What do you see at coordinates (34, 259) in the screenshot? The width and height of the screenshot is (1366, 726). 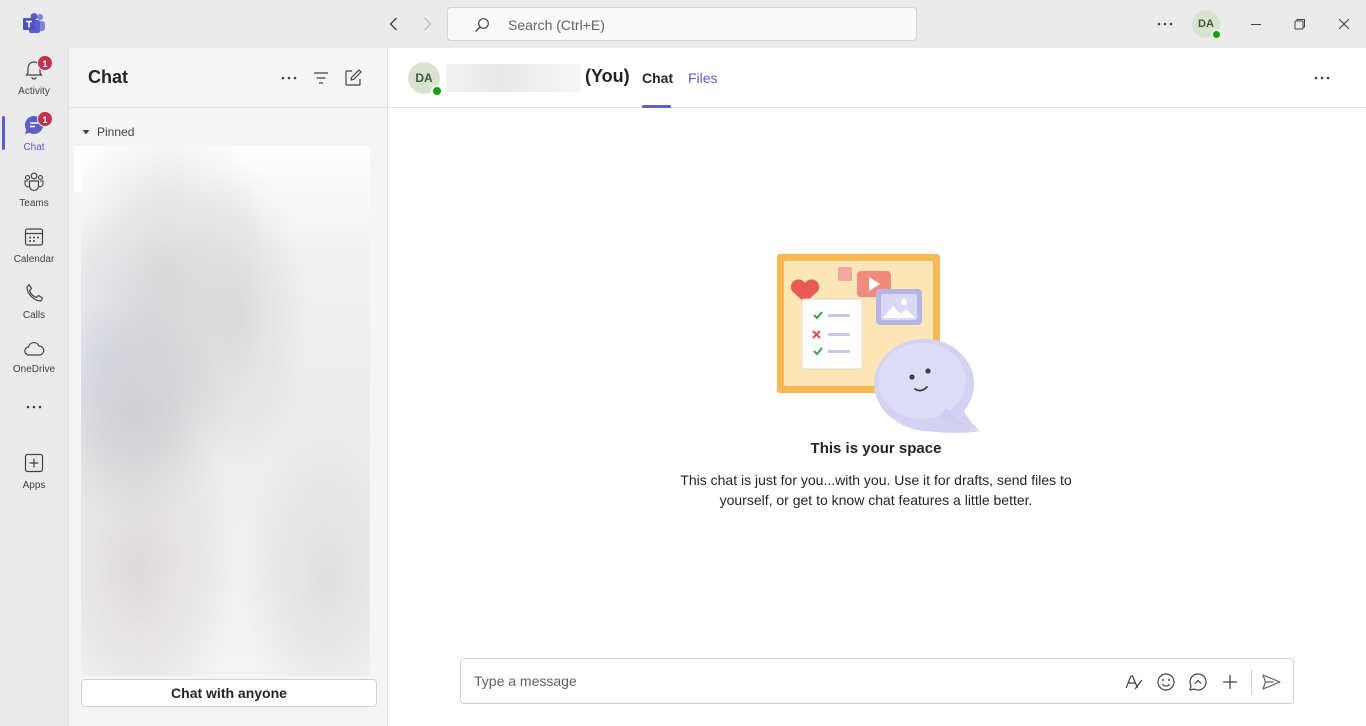 I see `rail-label: Calendar` at bounding box center [34, 259].